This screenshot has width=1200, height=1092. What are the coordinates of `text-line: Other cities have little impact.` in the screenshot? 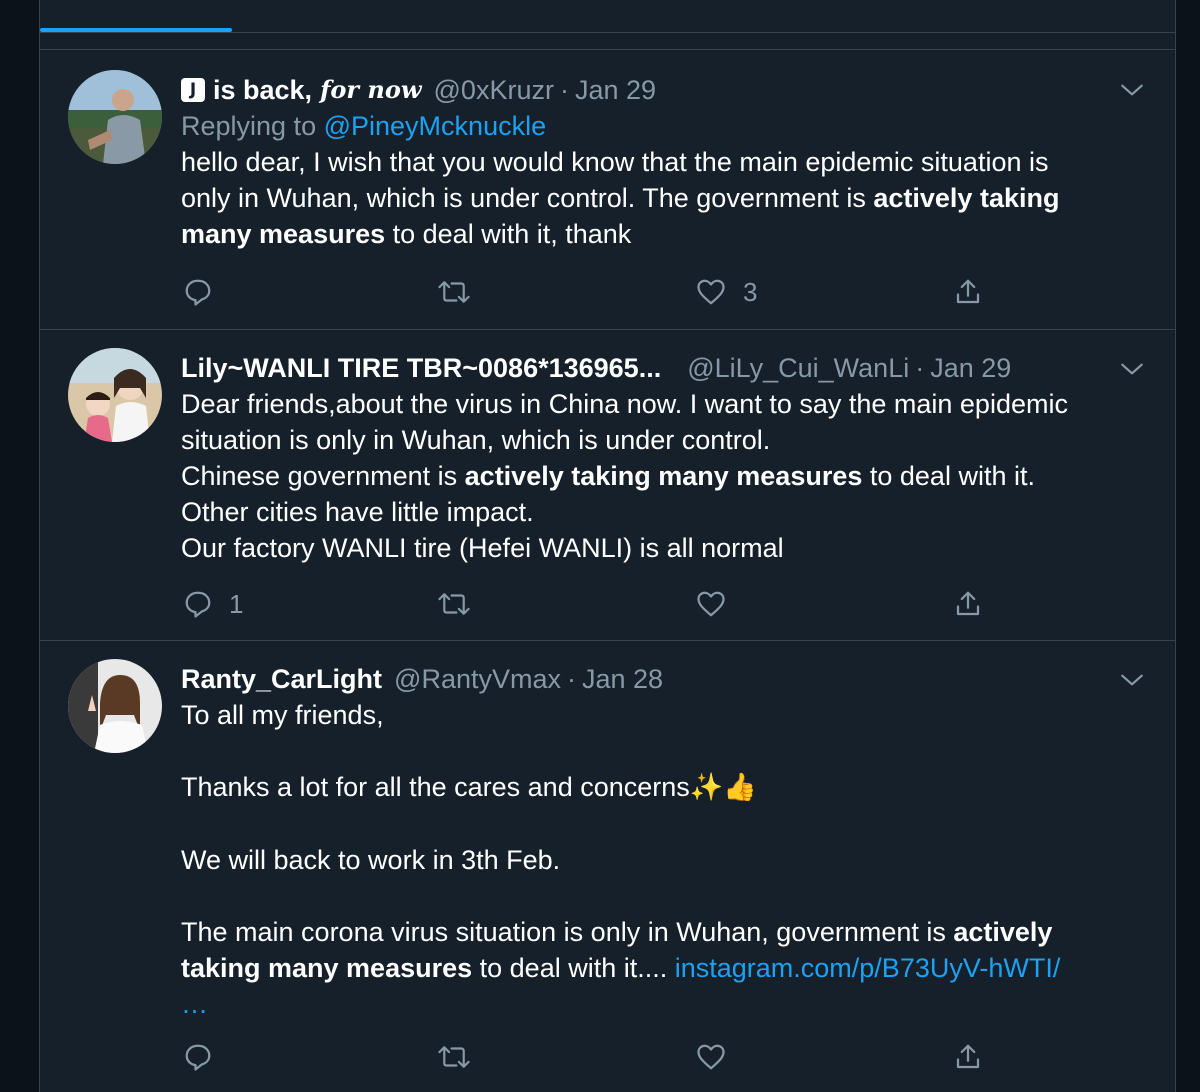 It's located at (357, 512).